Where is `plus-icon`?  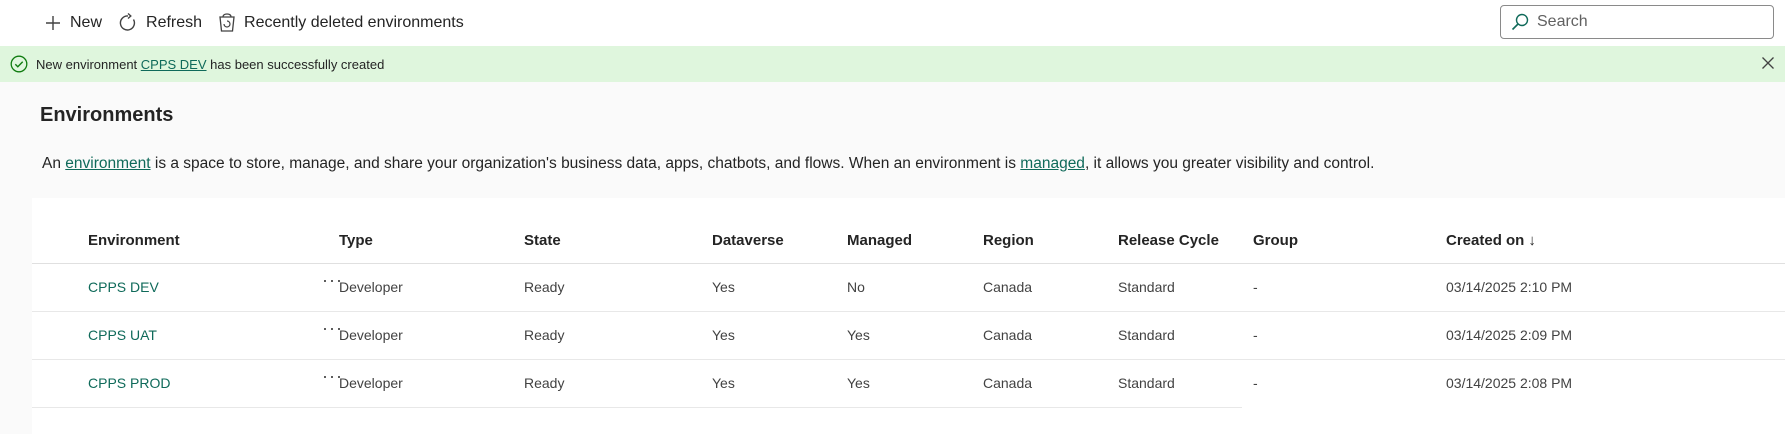 plus-icon is located at coordinates (53, 23).